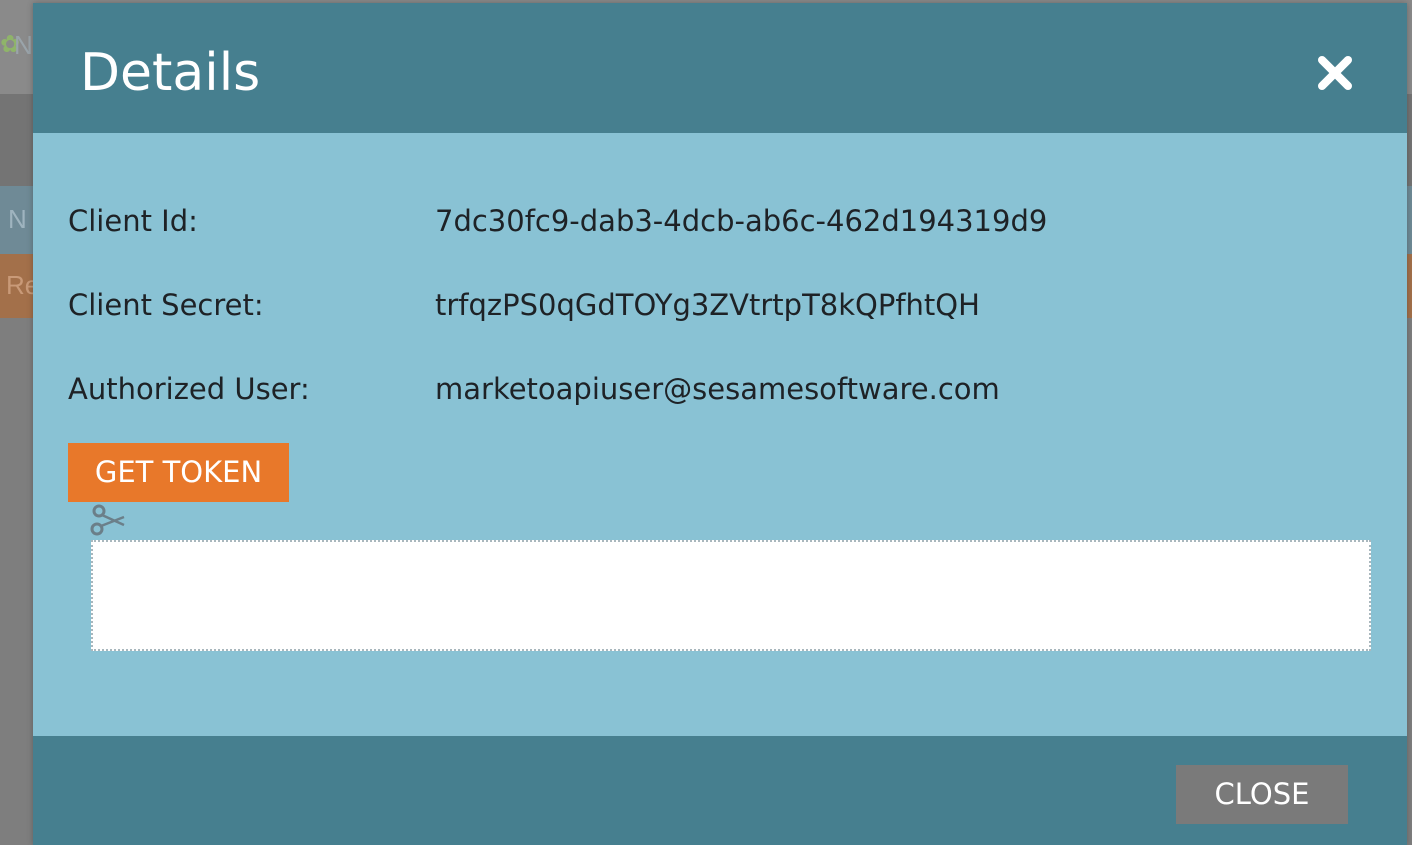 This screenshot has height=845, width=1412. I want to click on modal-title: Details, so click(170, 73).